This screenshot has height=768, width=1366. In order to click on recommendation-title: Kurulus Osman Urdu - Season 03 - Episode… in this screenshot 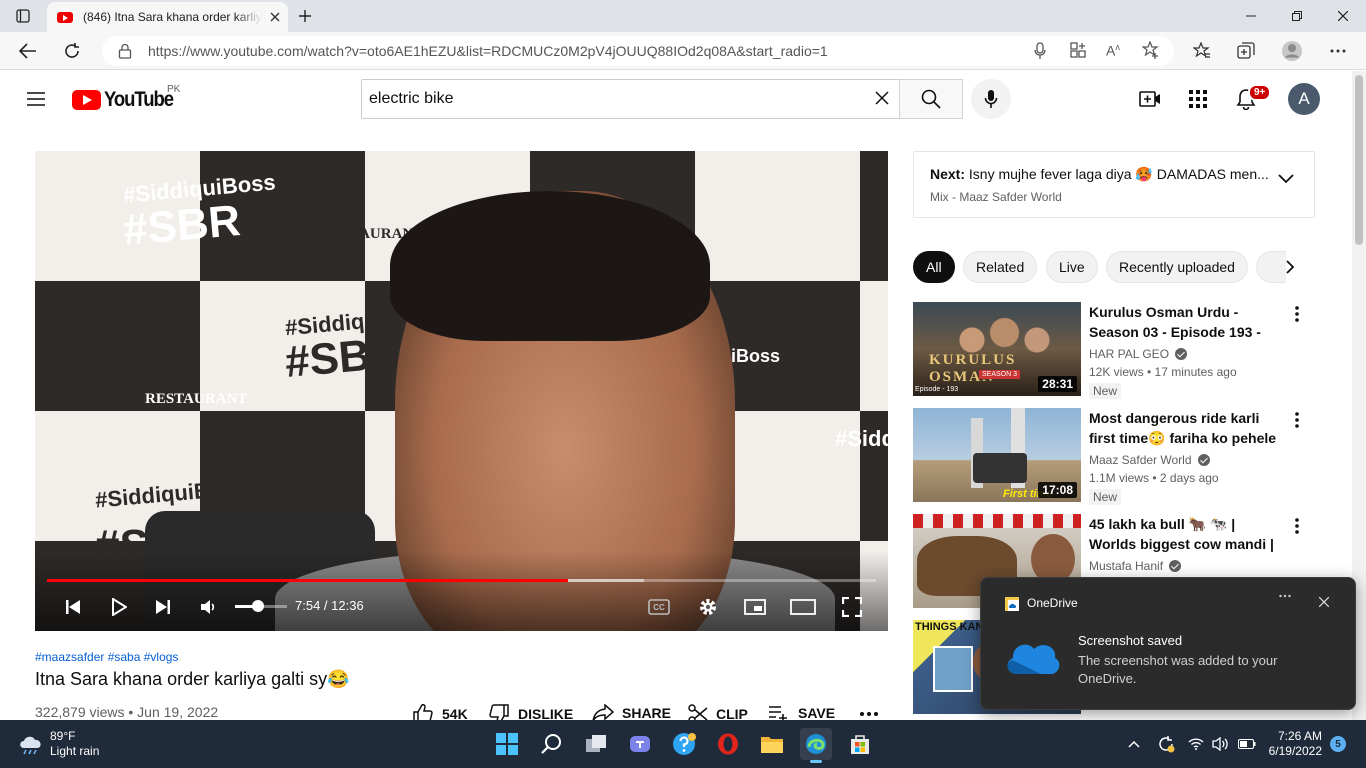, I will do `click(1187, 322)`.